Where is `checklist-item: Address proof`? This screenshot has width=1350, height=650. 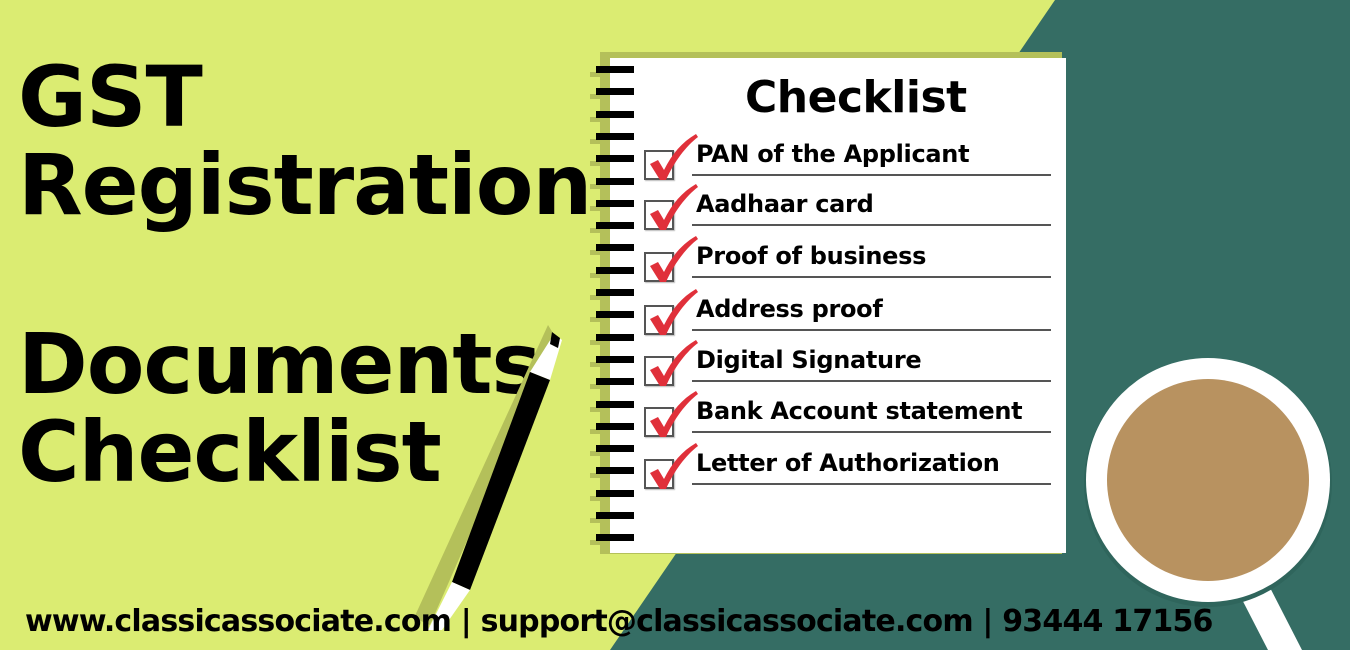 checklist-item: Address proof is located at coordinates (847, 317).